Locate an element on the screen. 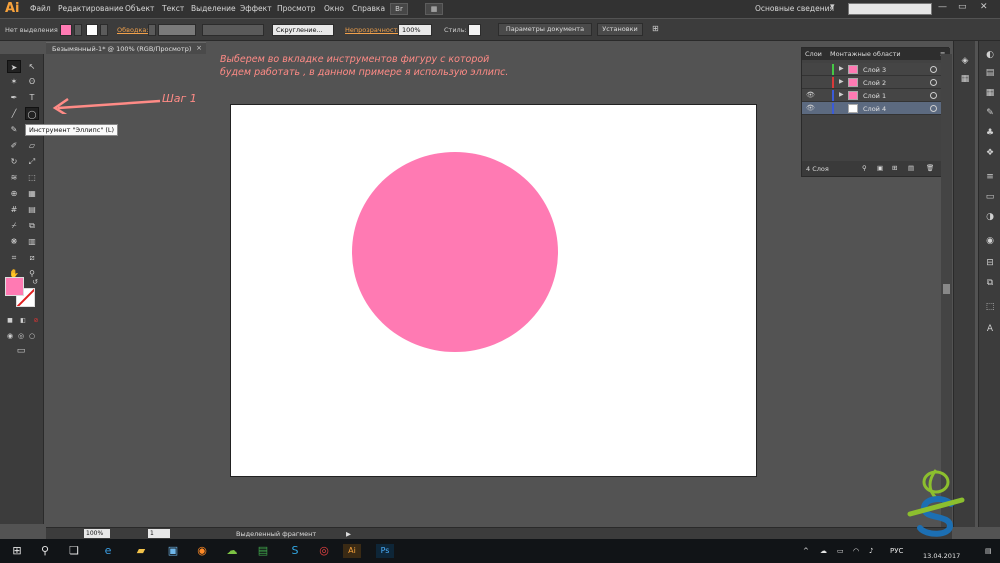  file-explorer-icon: ▰ is located at coordinates (141, 551).